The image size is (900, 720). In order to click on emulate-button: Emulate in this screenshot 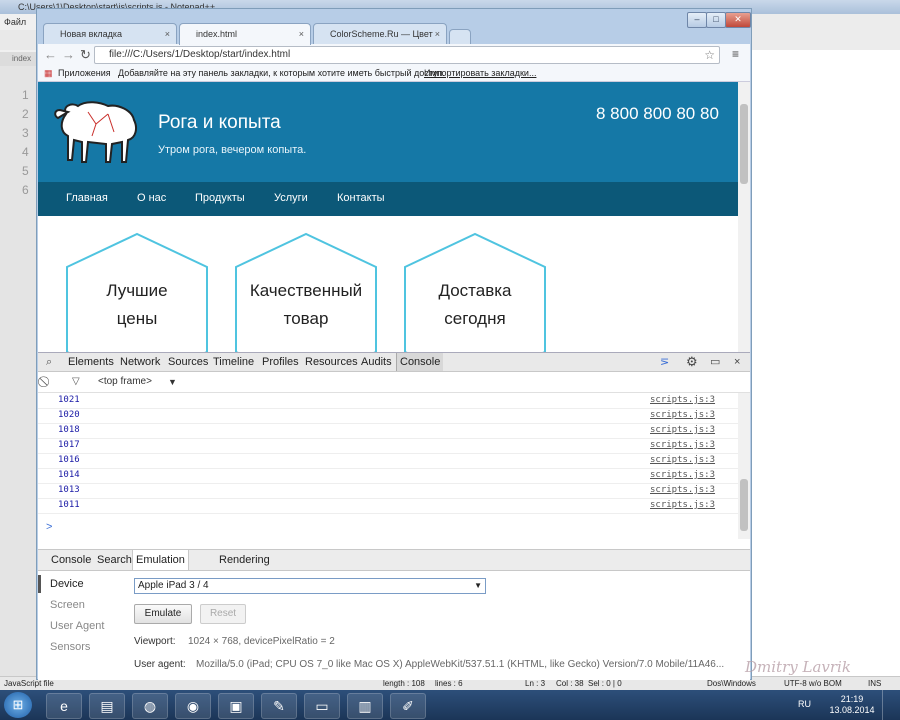, I will do `click(163, 614)`.